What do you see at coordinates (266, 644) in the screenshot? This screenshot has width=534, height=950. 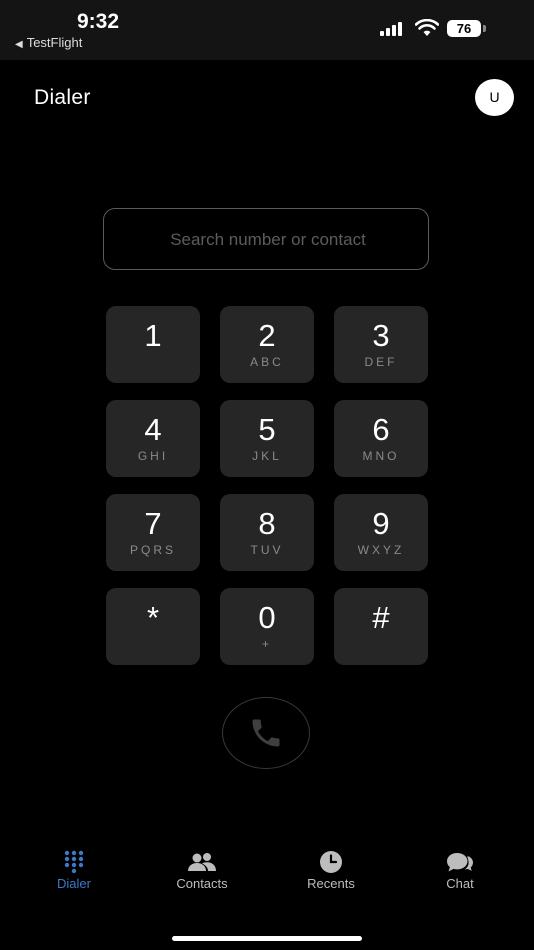 I see `key-letters: +` at bounding box center [266, 644].